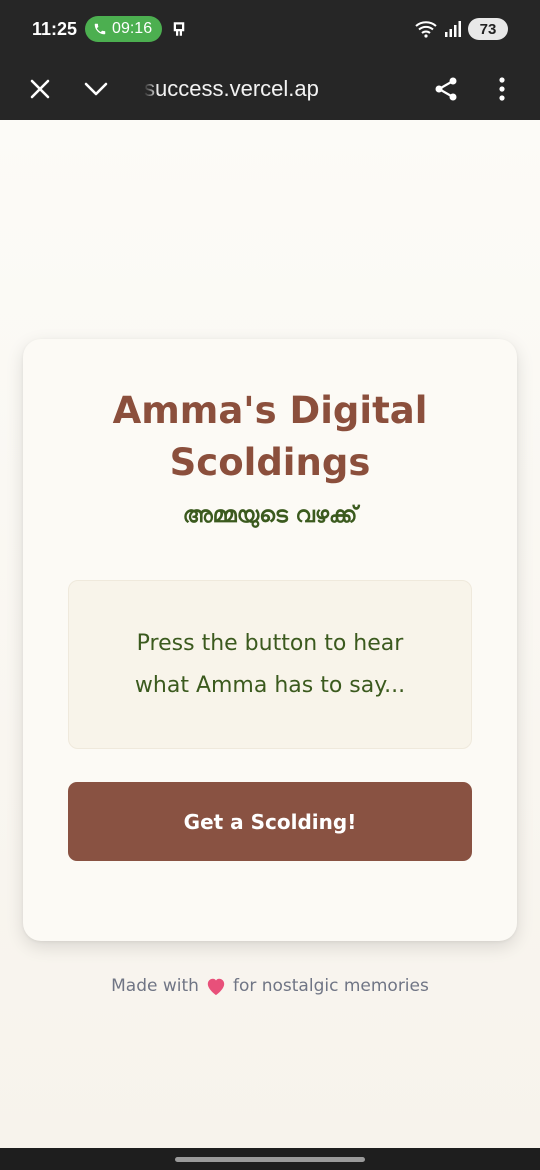 This screenshot has height=1170, width=540. I want to click on footer-suffix: for nostalgic memories, so click(330, 986).